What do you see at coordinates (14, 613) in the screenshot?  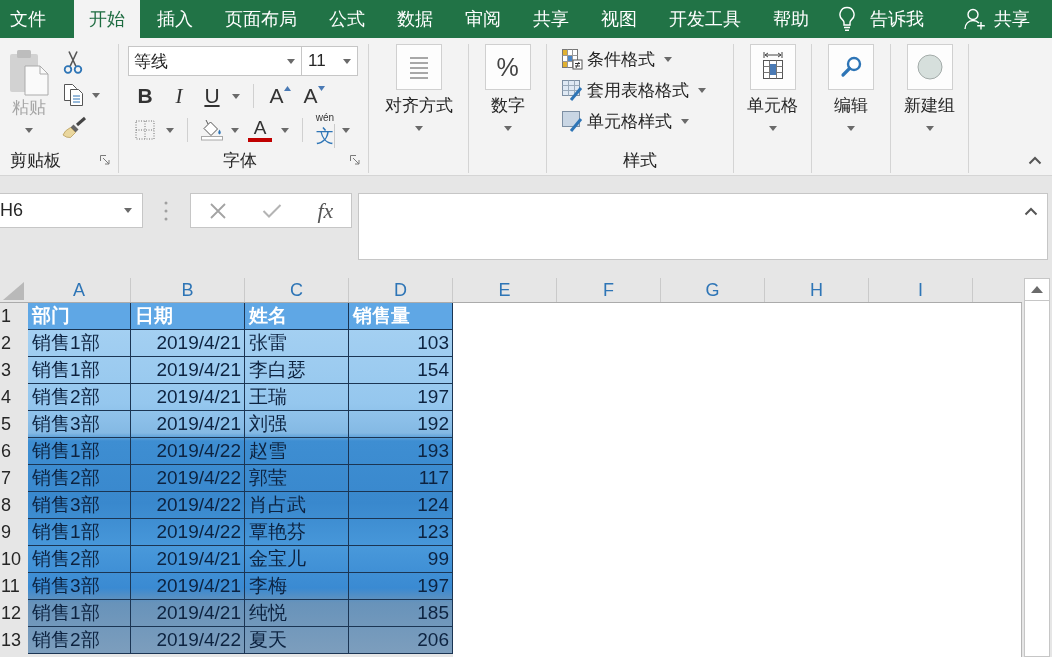 I see `row-header: 12` at bounding box center [14, 613].